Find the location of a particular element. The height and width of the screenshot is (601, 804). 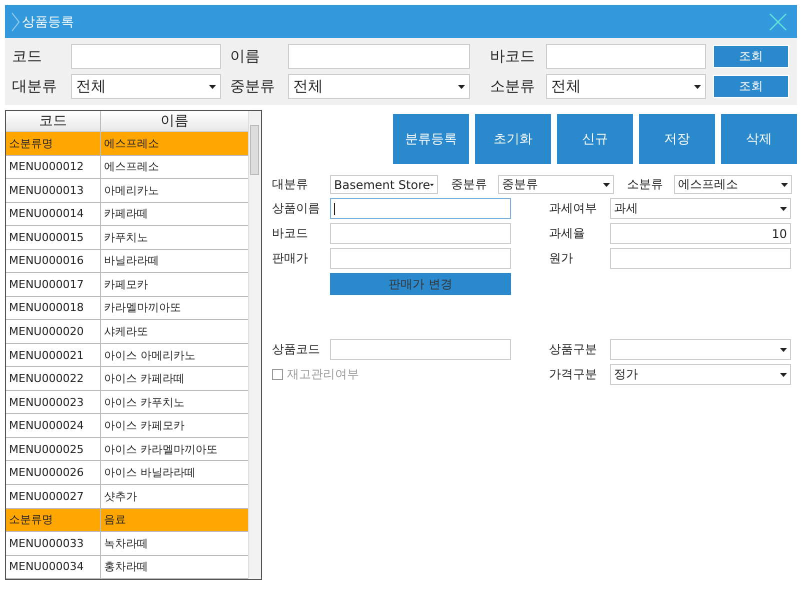

toolbar-button: 저장 is located at coordinates (677, 139).